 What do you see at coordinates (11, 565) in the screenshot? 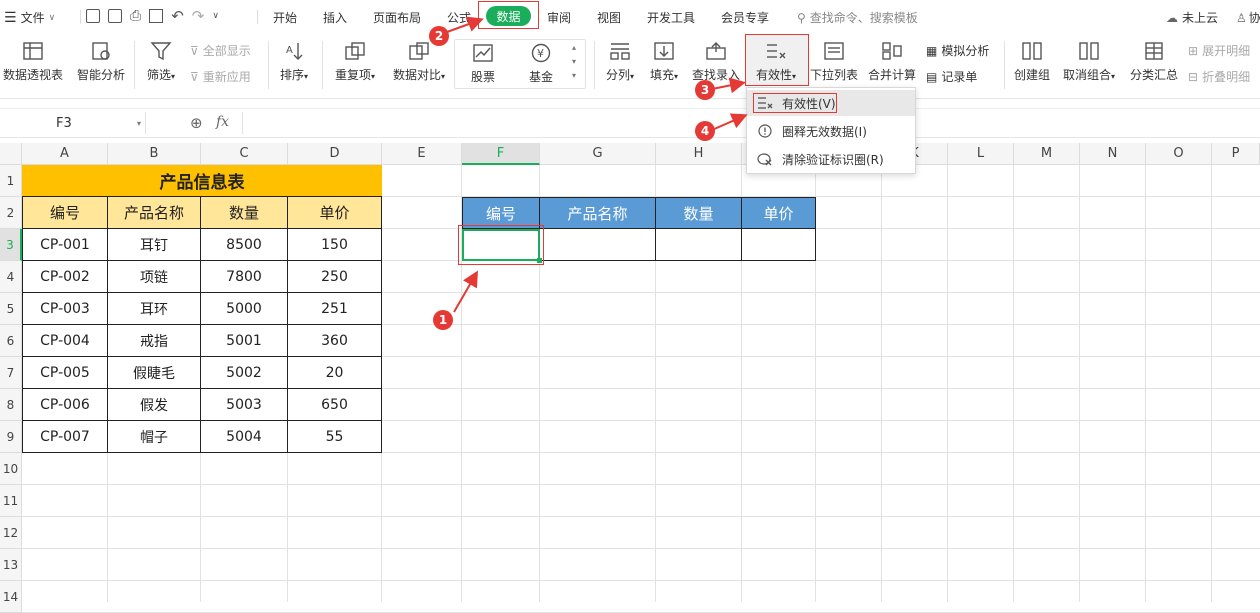
I see `row-header: 13` at bounding box center [11, 565].